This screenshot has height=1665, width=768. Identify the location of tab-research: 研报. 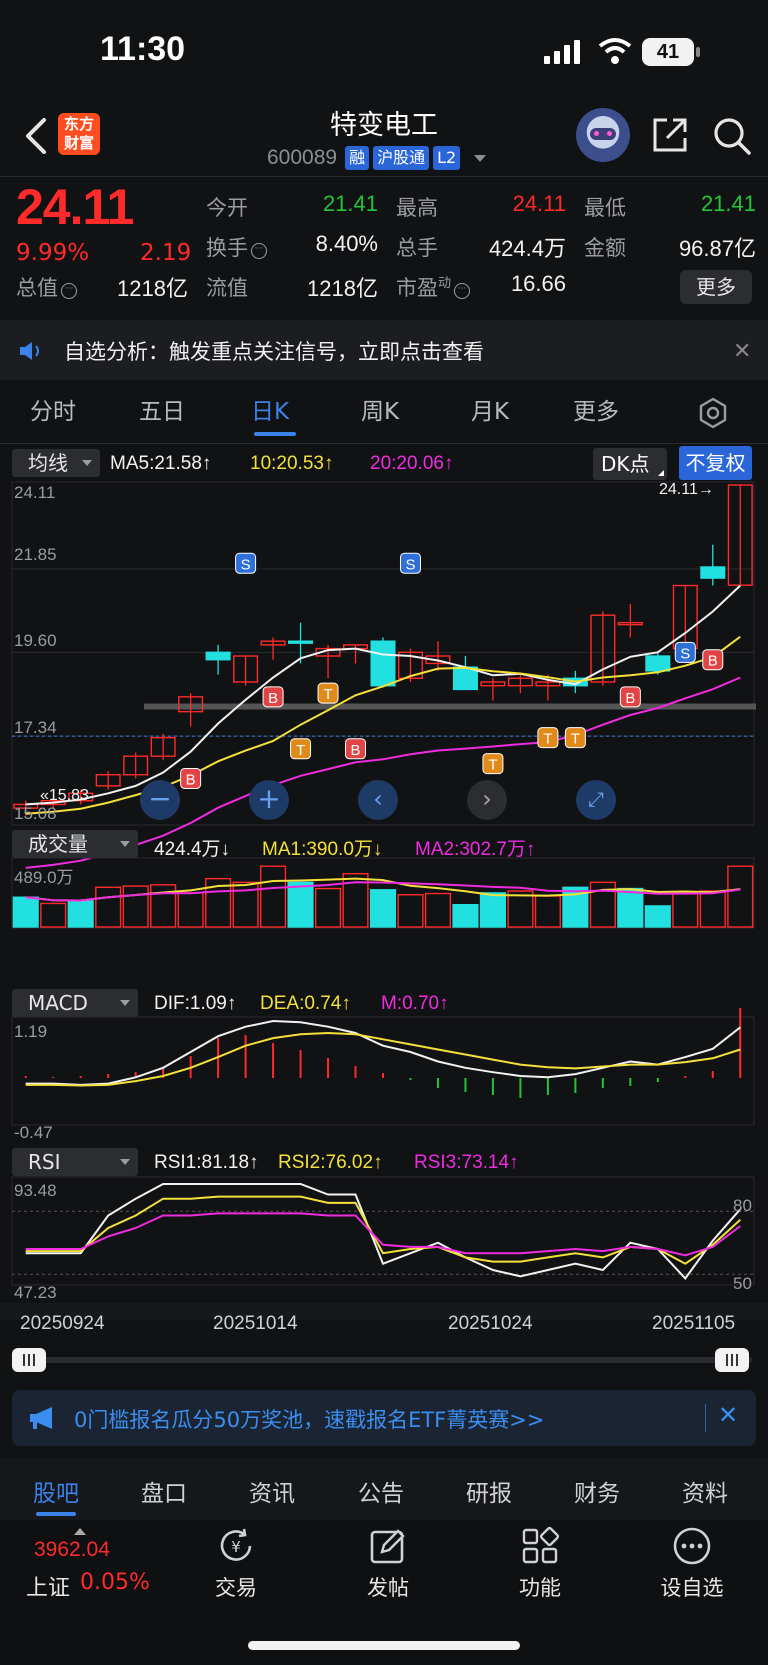
(489, 1491).